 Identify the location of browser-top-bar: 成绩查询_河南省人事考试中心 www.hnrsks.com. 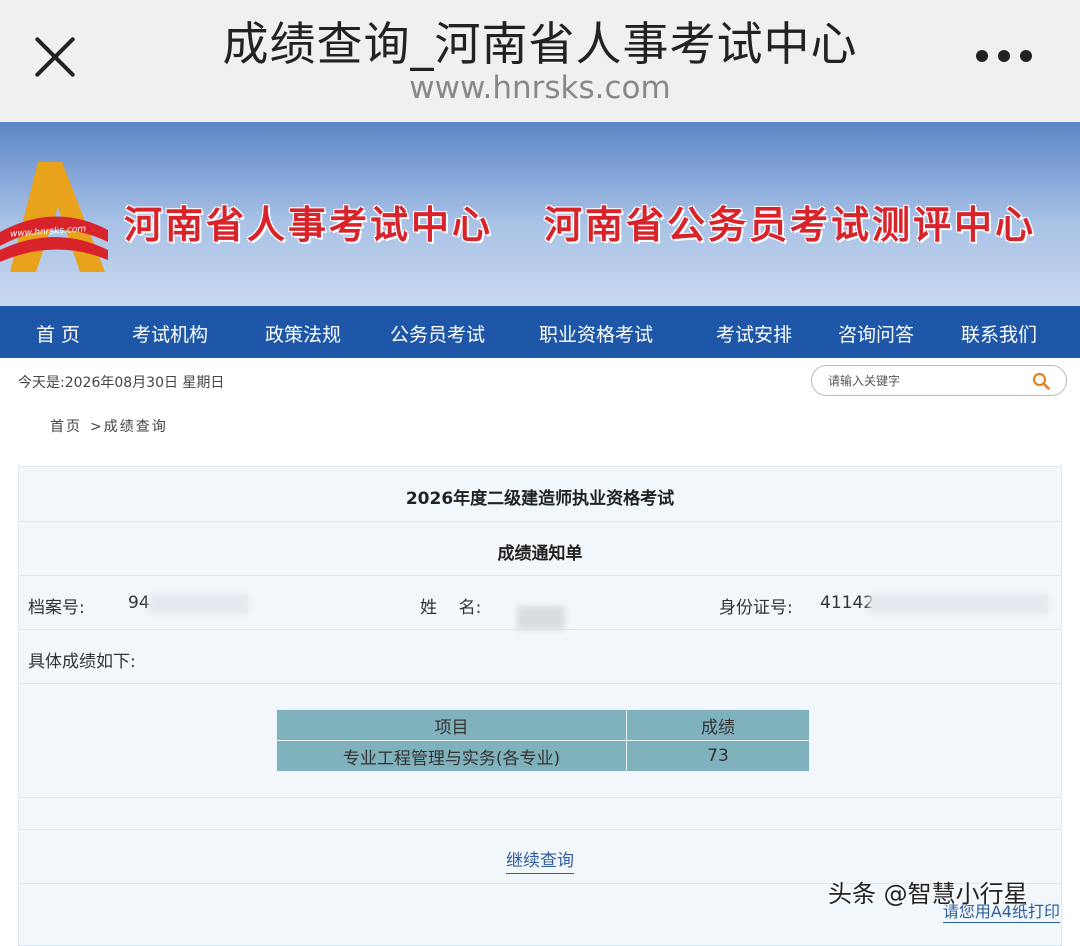
(540, 61).